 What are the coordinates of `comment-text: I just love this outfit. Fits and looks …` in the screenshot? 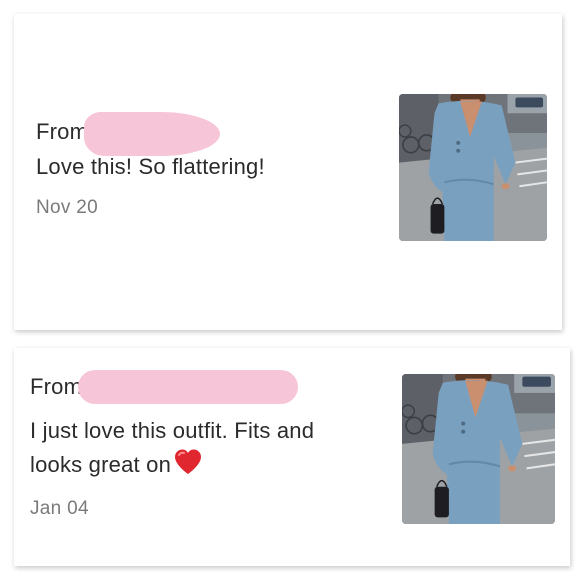 It's located at (195, 448).